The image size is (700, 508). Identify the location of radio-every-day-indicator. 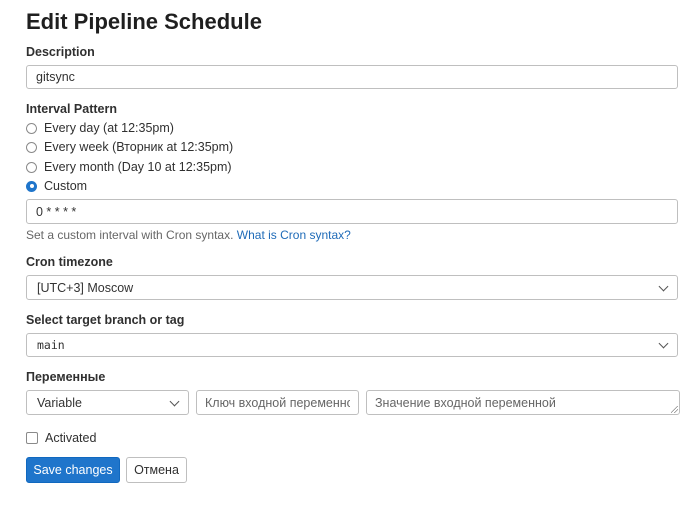
(31, 128).